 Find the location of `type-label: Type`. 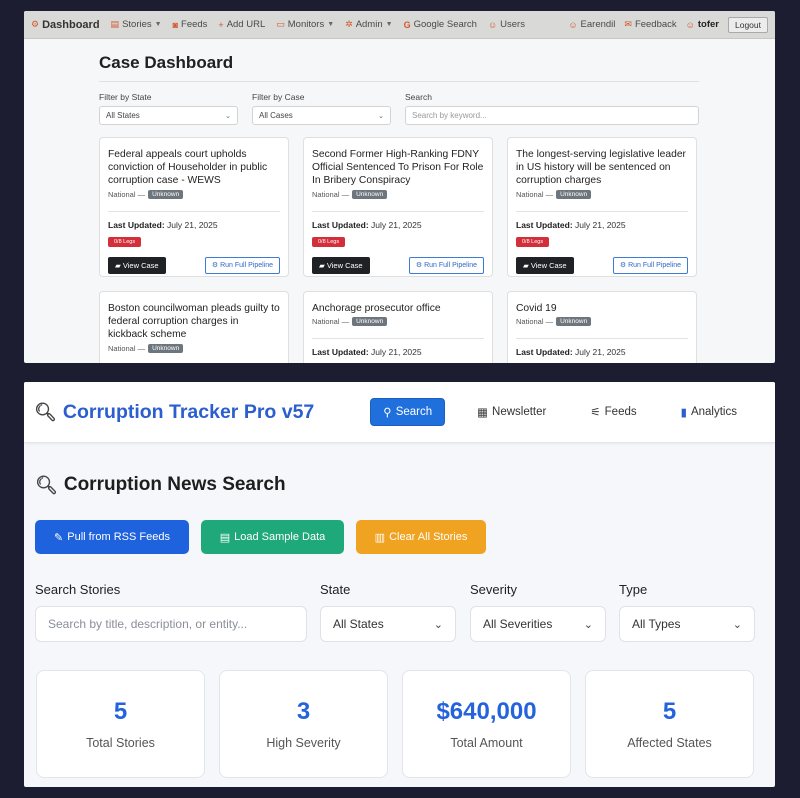

type-label: Type is located at coordinates (633, 589).